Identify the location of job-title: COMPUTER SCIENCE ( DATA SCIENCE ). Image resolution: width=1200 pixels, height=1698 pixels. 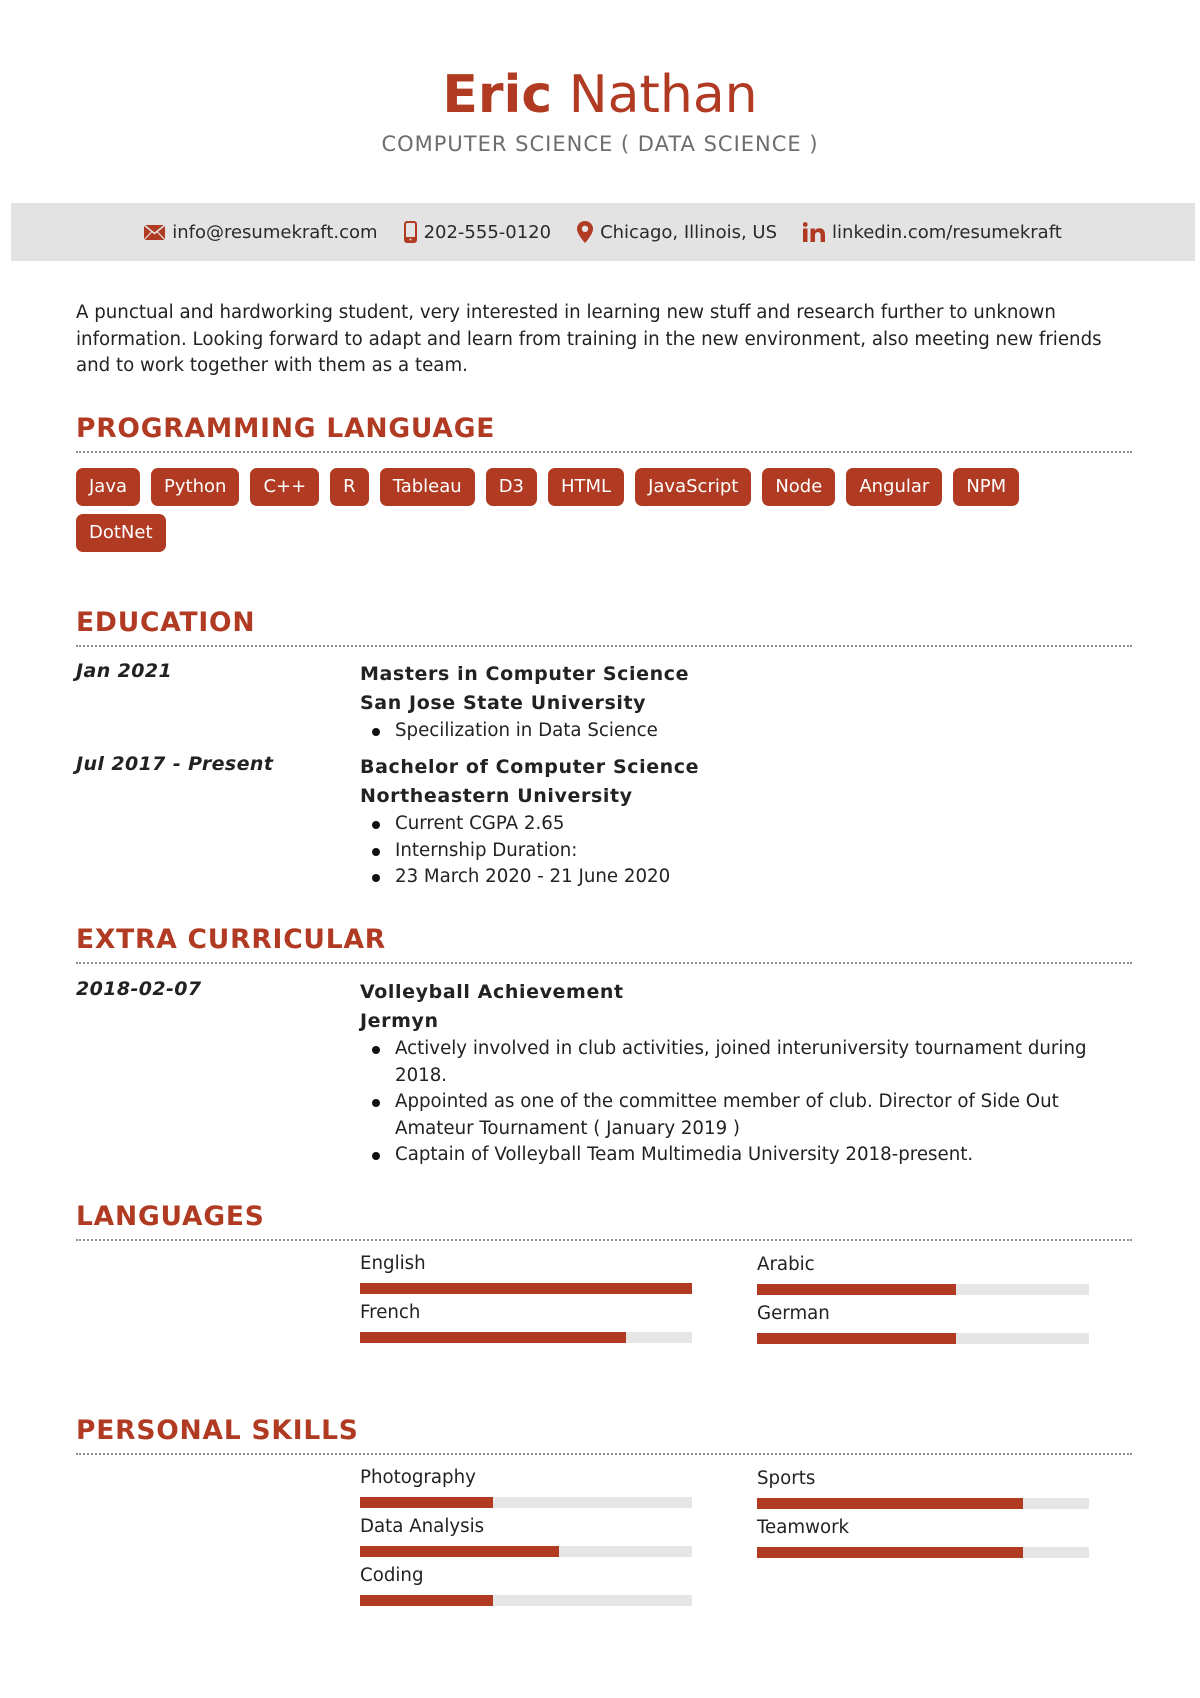
(600, 144).